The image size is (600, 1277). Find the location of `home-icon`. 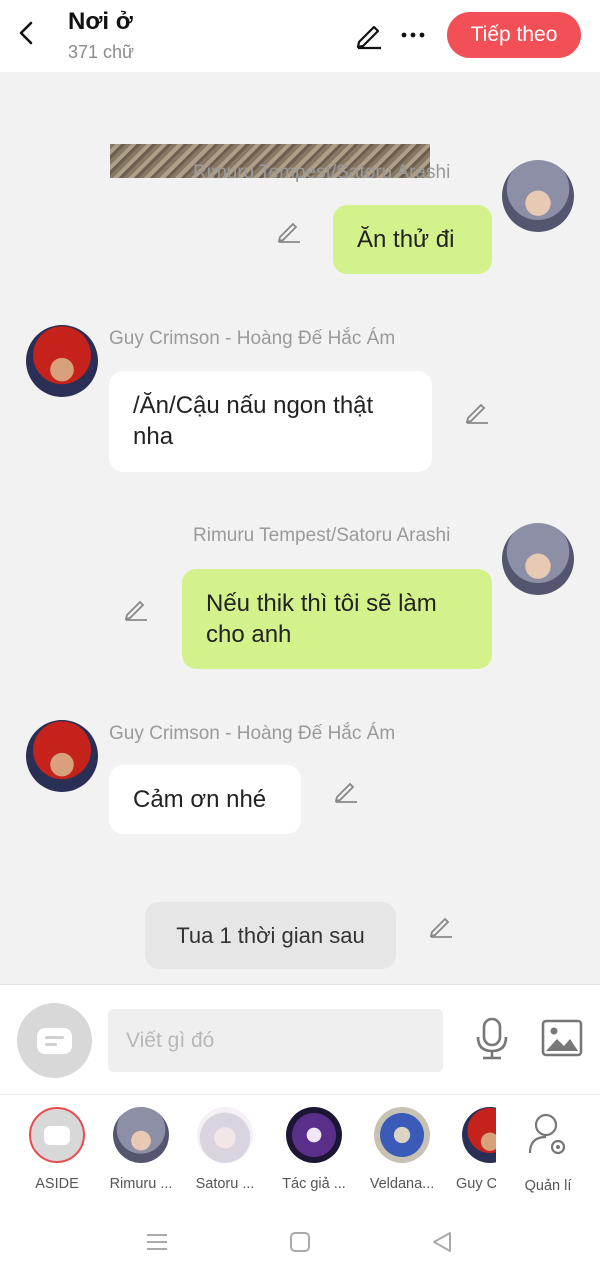

home-icon is located at coordinates (300, 1242).